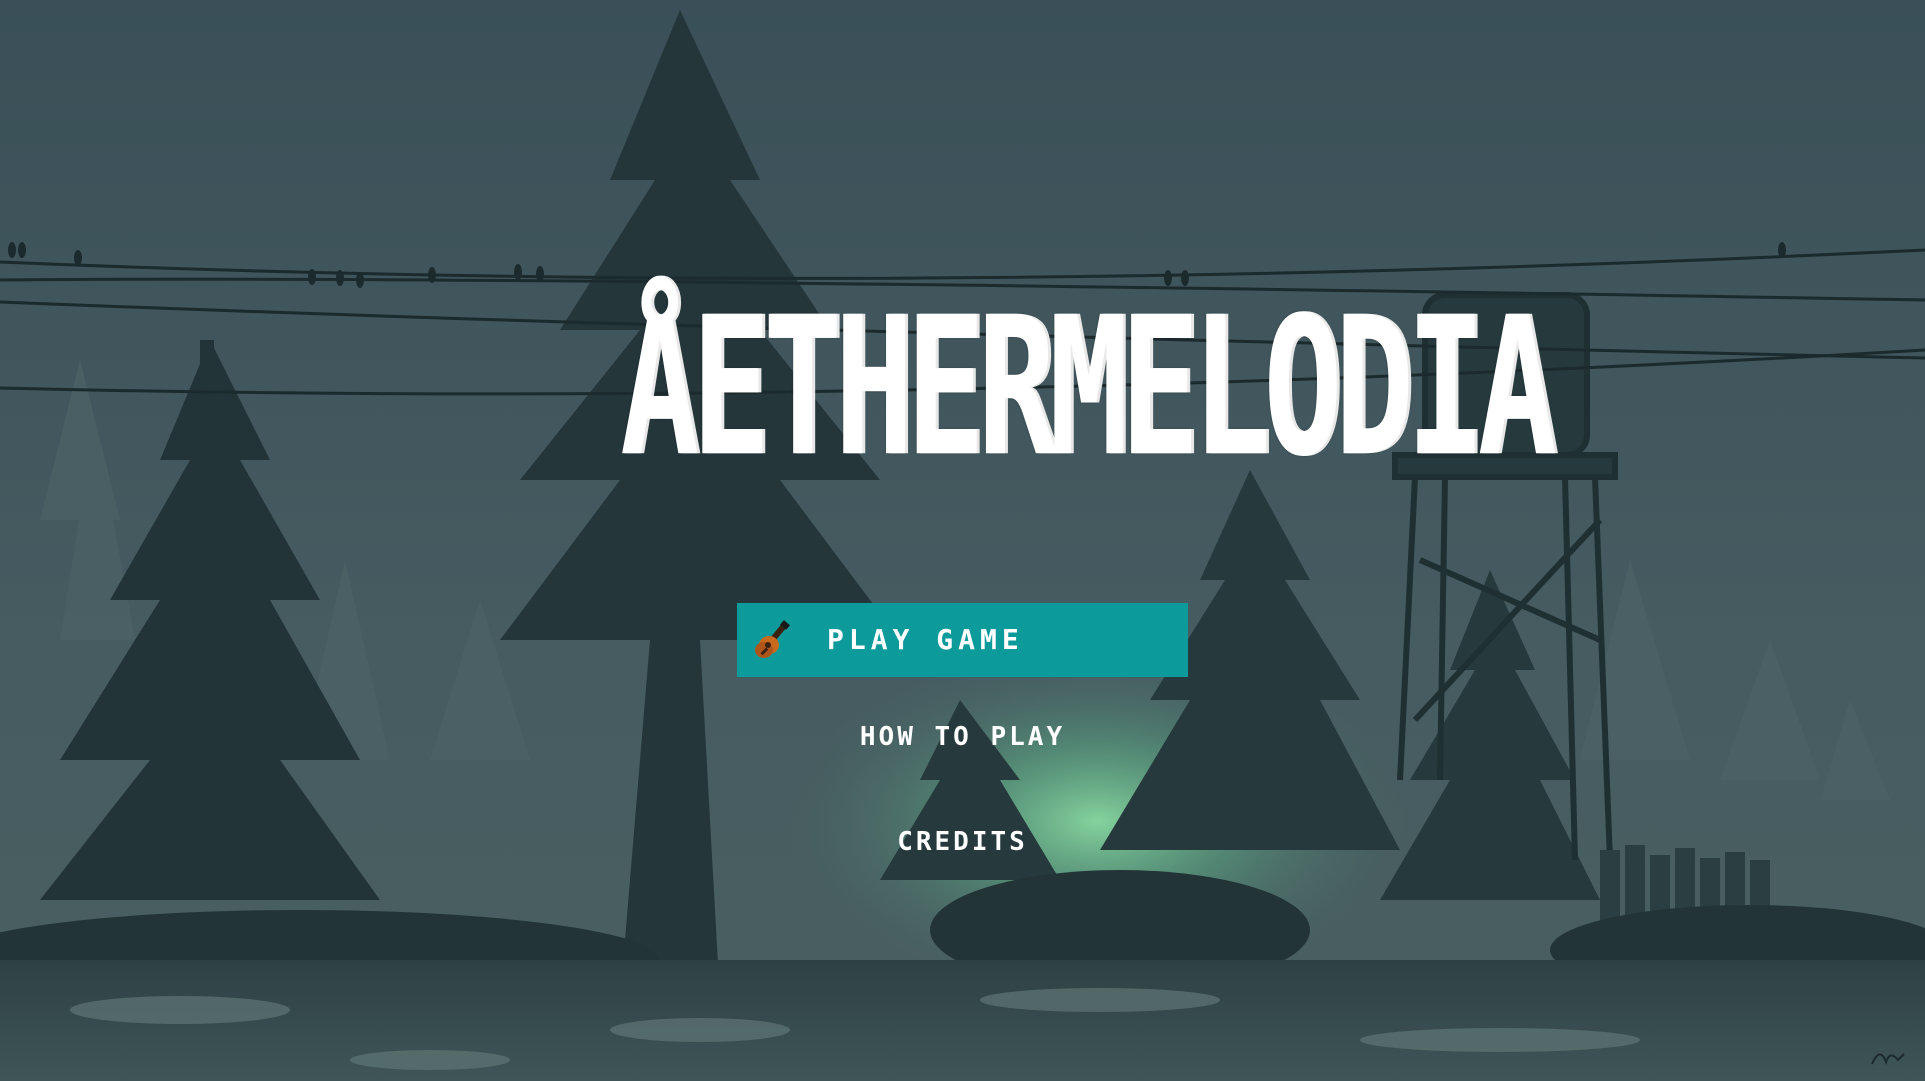 Image resolution: width=1925 pixels, height=1081 pixels. I want to click on guitar-icon, so click(772, 639).